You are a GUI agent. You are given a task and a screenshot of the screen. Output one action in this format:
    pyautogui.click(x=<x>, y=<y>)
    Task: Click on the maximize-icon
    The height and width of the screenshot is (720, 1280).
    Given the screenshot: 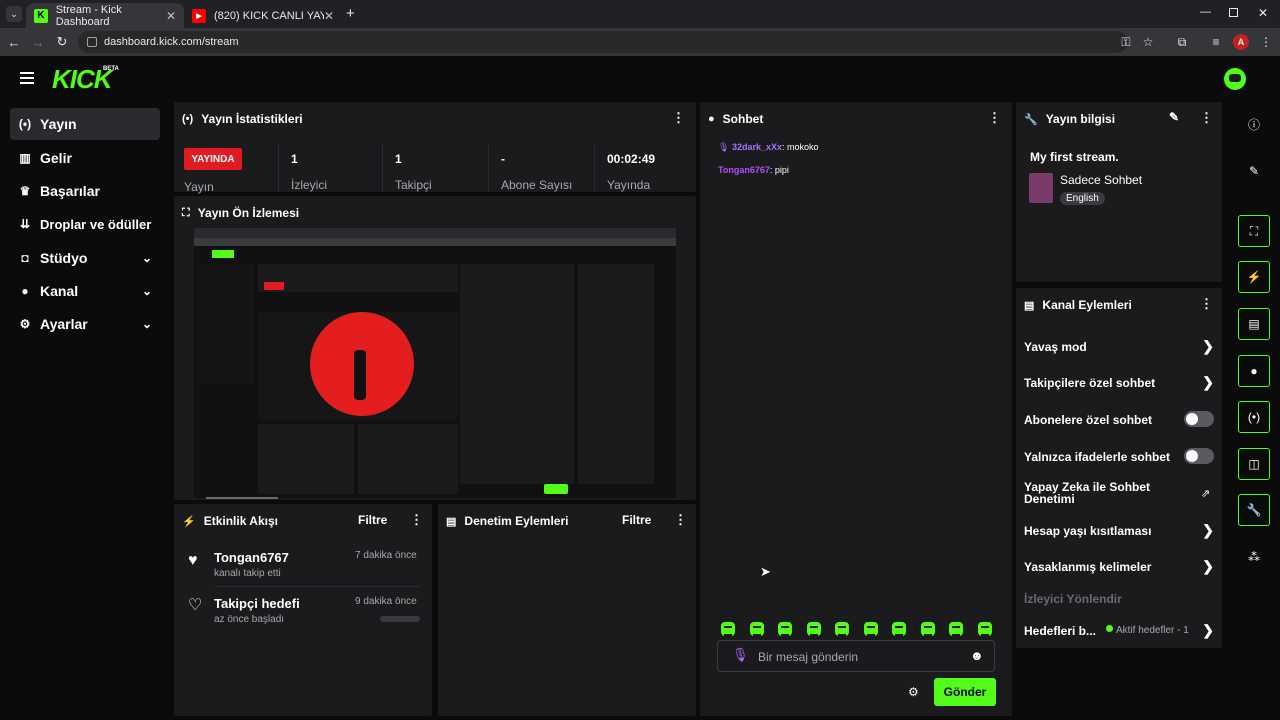 What is the action you would take?
    pyautogui.click(x=1233, y=12)
    